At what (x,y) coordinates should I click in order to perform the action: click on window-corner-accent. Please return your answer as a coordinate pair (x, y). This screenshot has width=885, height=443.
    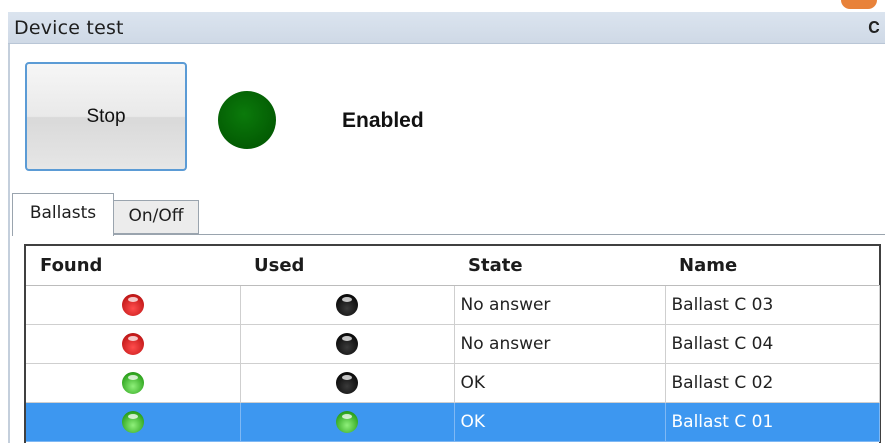
    Looking at the image, I should click on (859, 4).